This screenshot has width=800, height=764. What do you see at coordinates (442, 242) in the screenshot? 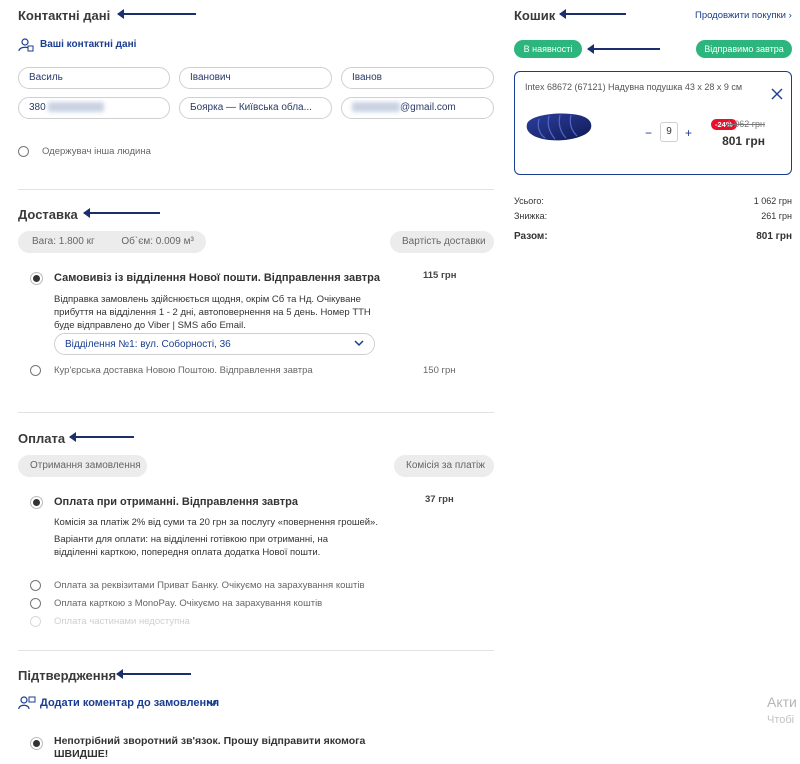
I see `delivery-cost-button: Вартість доставки` at bounding box center [442, 242].